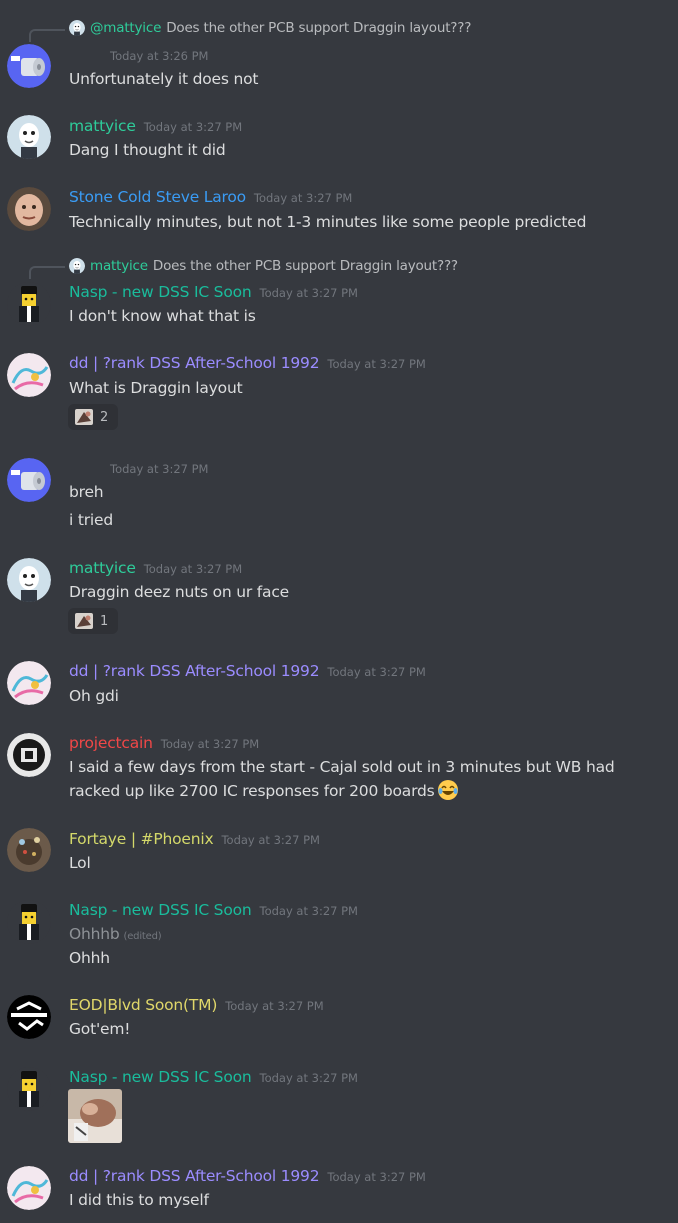  Describe the element at coordinates (210, 197) in the screenshot. I see `message-author: Stone Cold Steve Laroo Today at 3:27 PM` at that location.